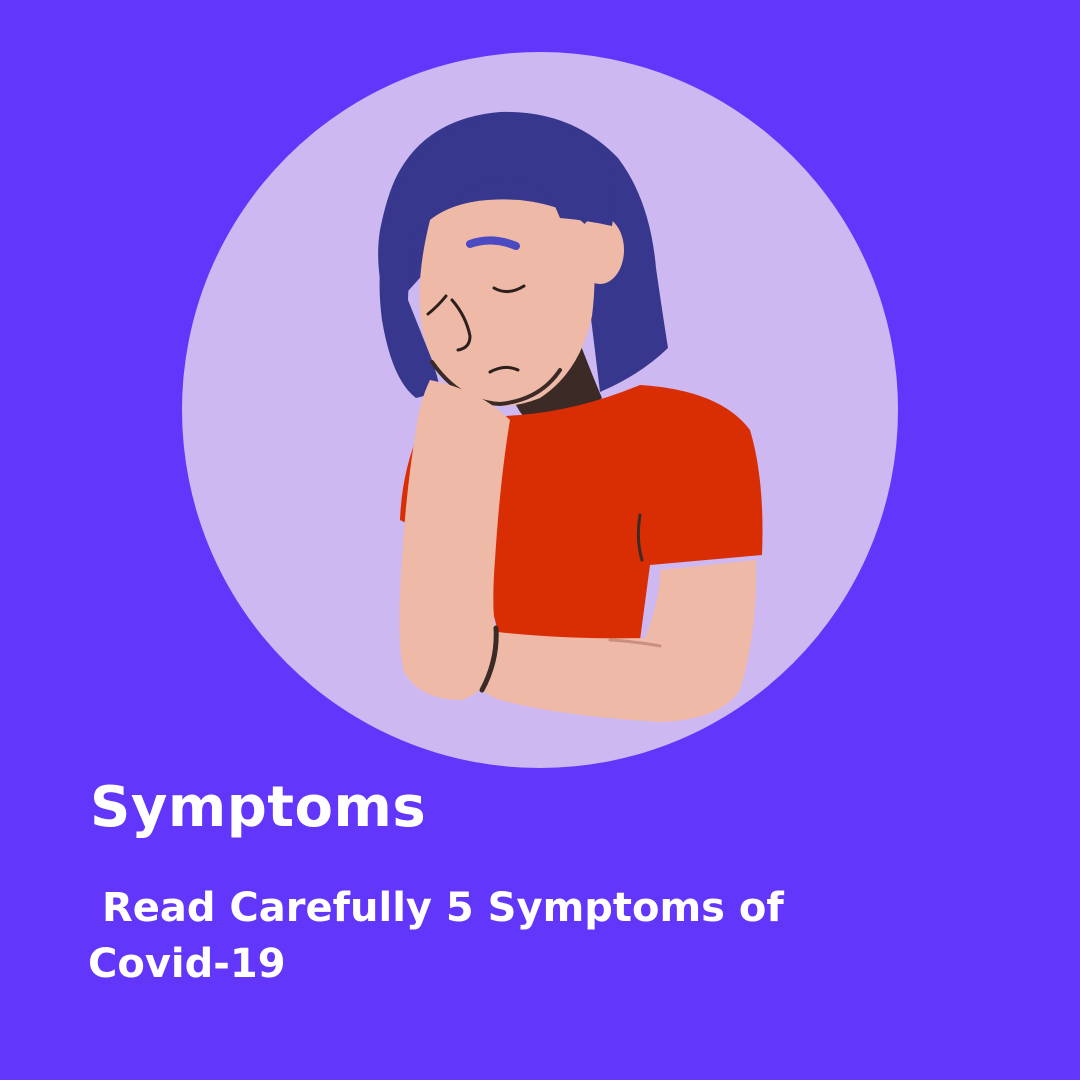 The height and width of the screenshot is (1080, 1080). Describe the element at coordinates (600, 250) in the screenshot. I see `ear` at that location.